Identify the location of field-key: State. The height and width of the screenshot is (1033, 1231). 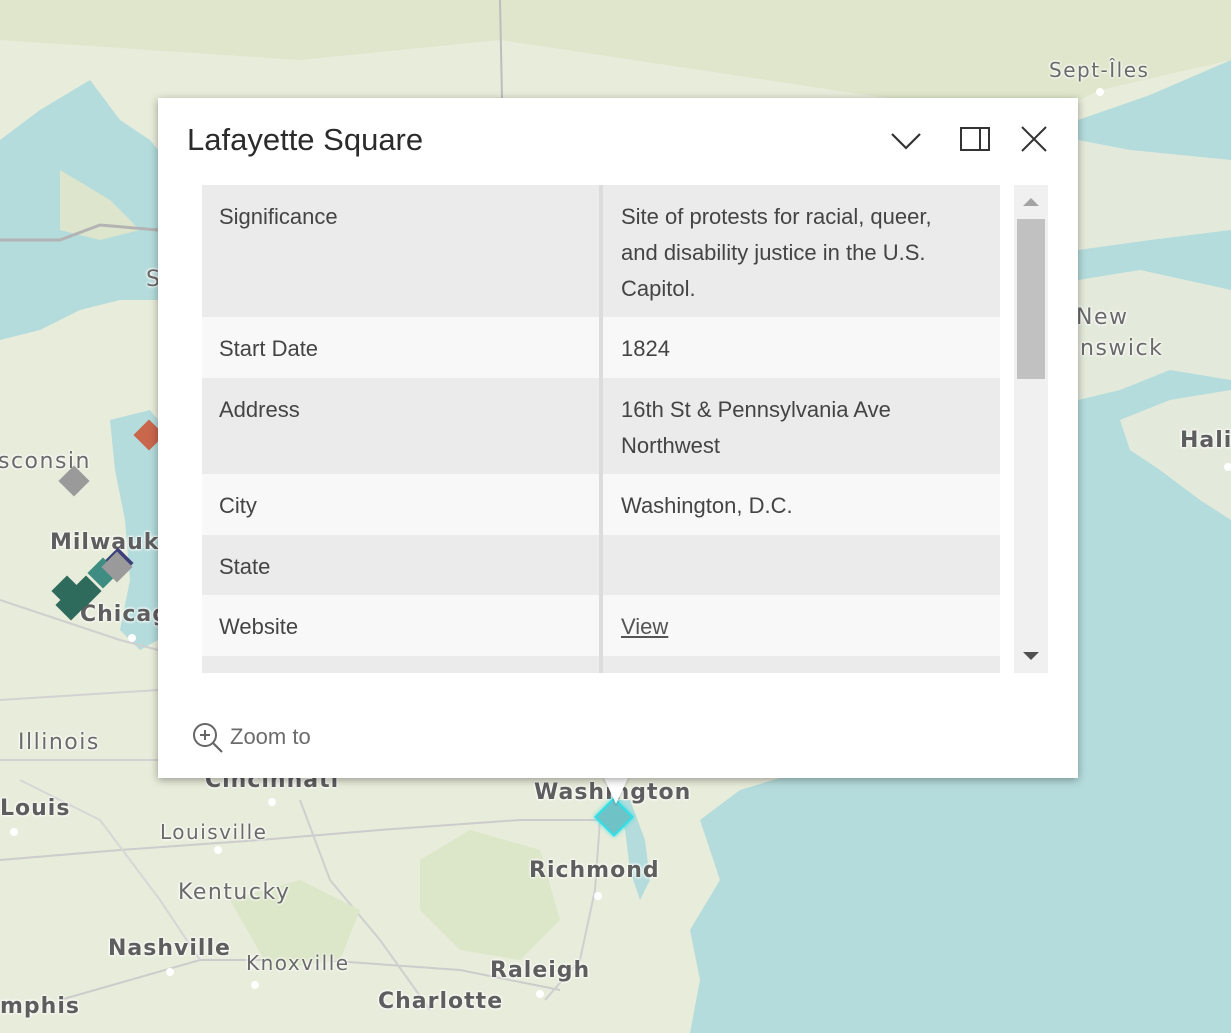
(245, 566).